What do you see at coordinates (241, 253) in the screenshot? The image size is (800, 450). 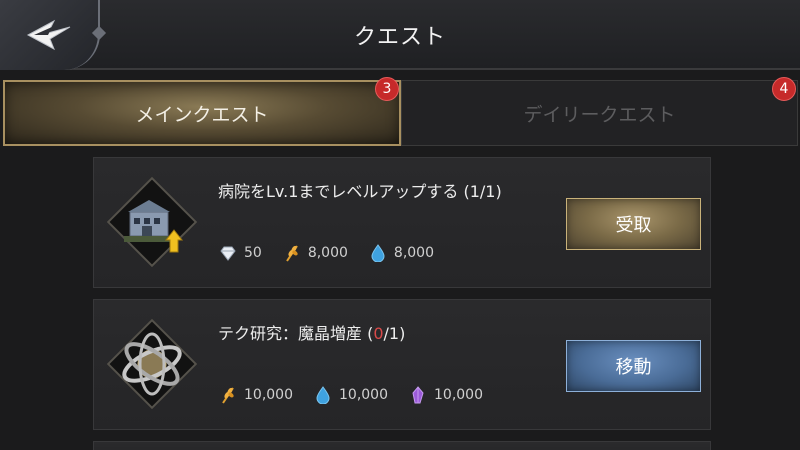 I see `reward-item: 50` at bounding box center [241, 253].